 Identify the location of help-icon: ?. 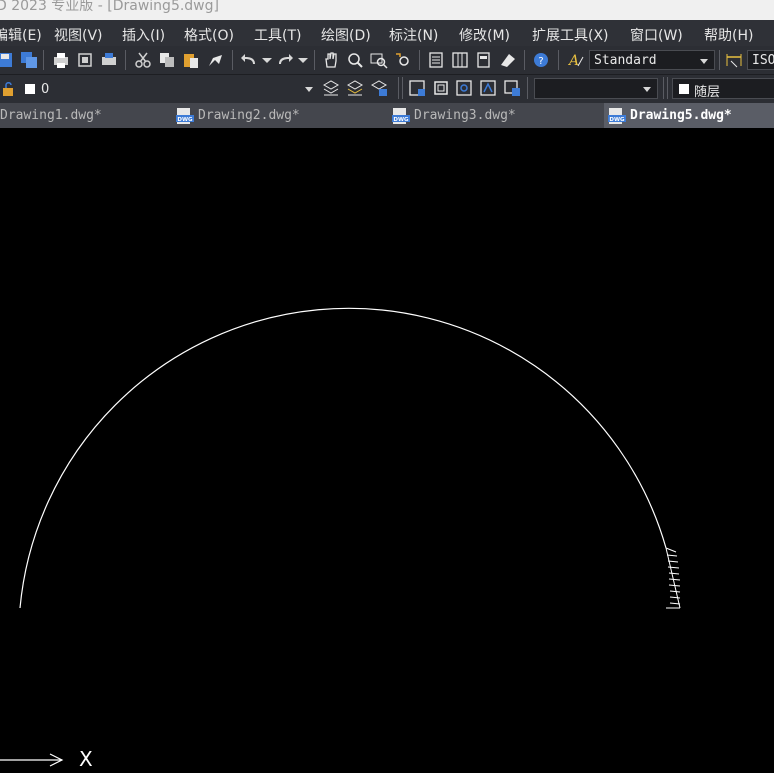
(541, 60).